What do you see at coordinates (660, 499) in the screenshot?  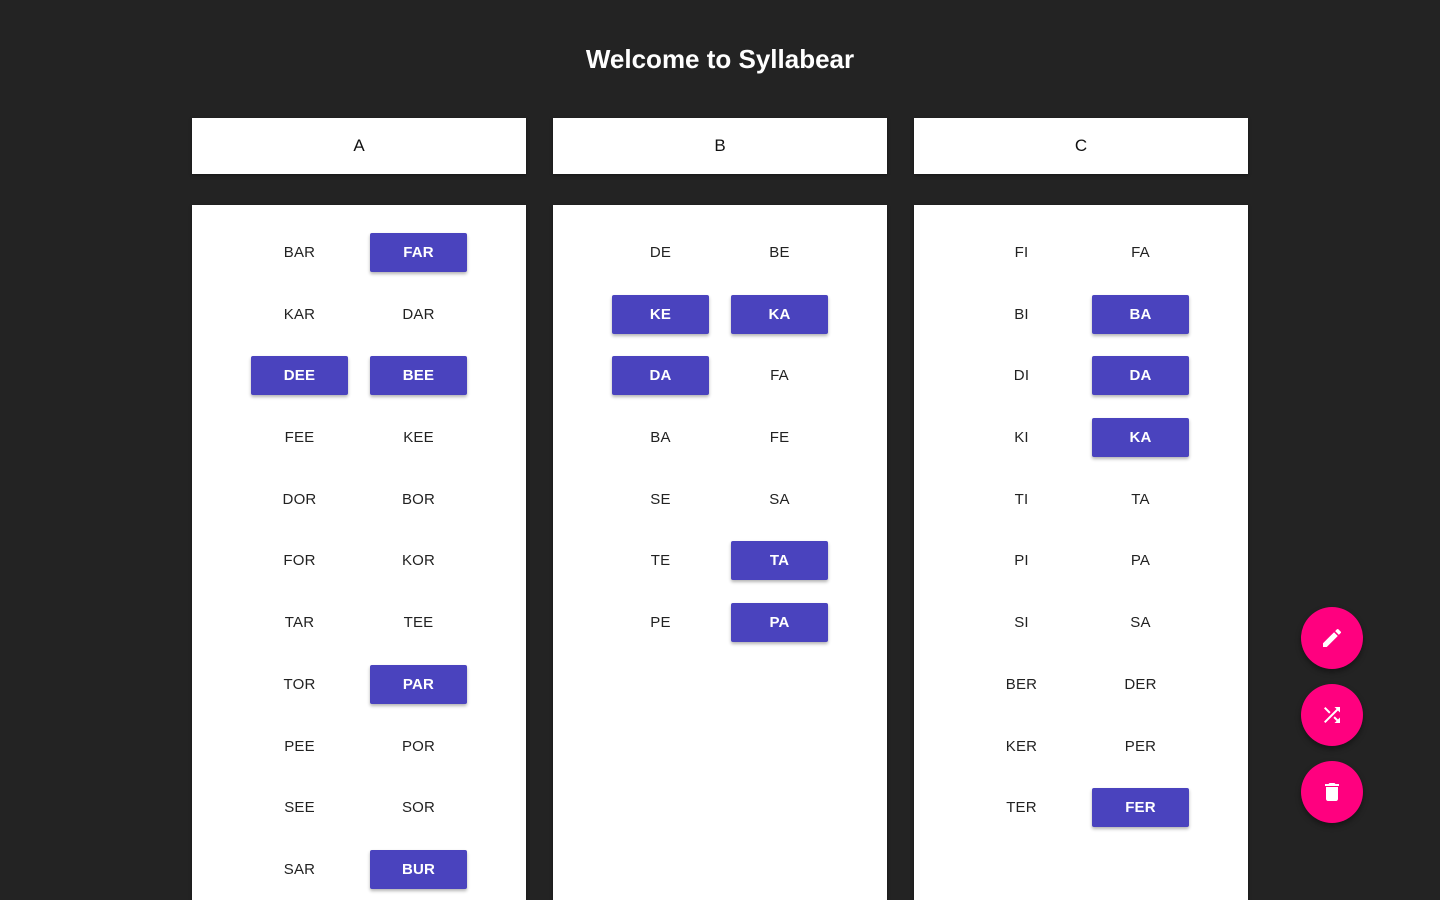 I see `syllable-chip: SE` at bounding box center [660, 499].